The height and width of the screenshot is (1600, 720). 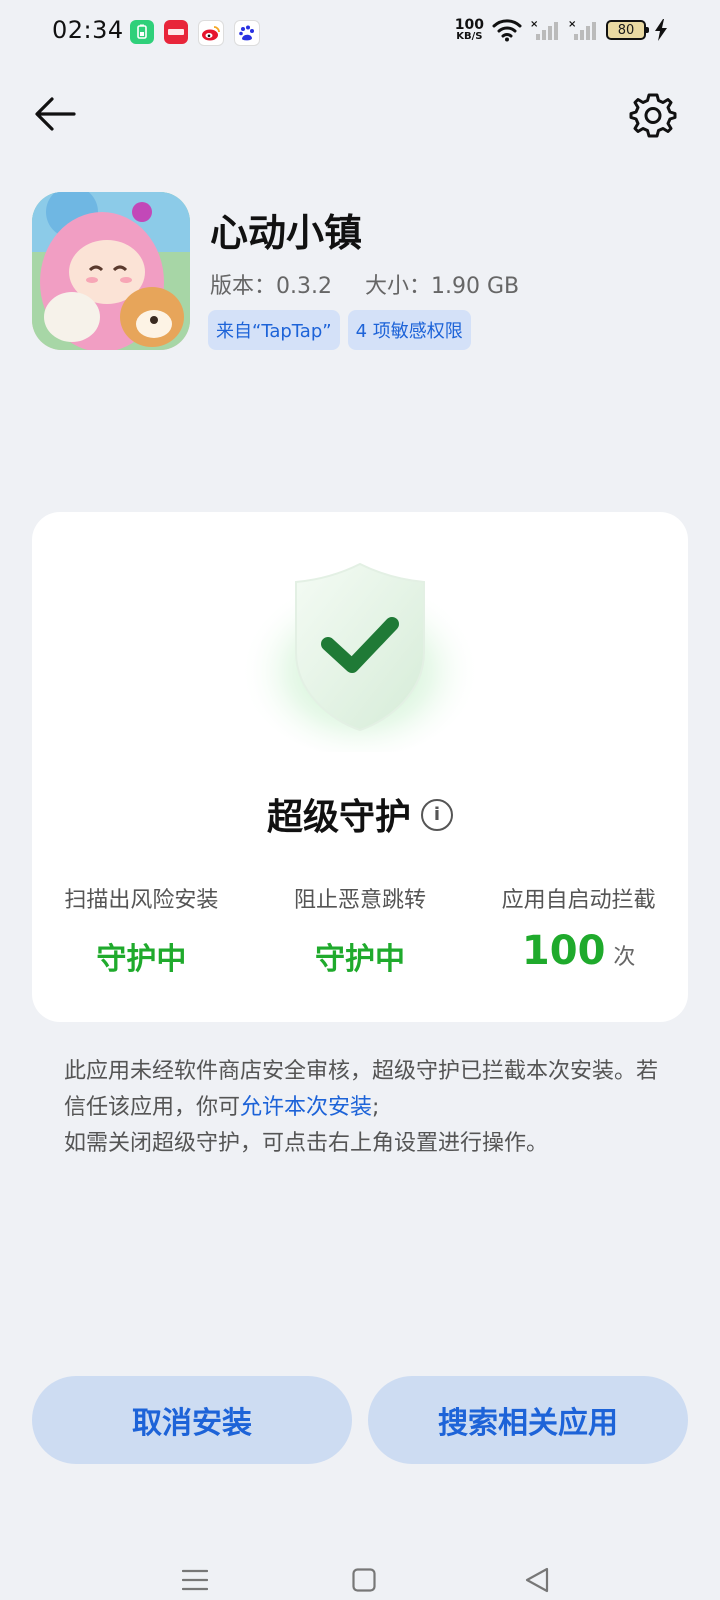 I want to click on recent-apps-button, so click(x=195, y=1580).